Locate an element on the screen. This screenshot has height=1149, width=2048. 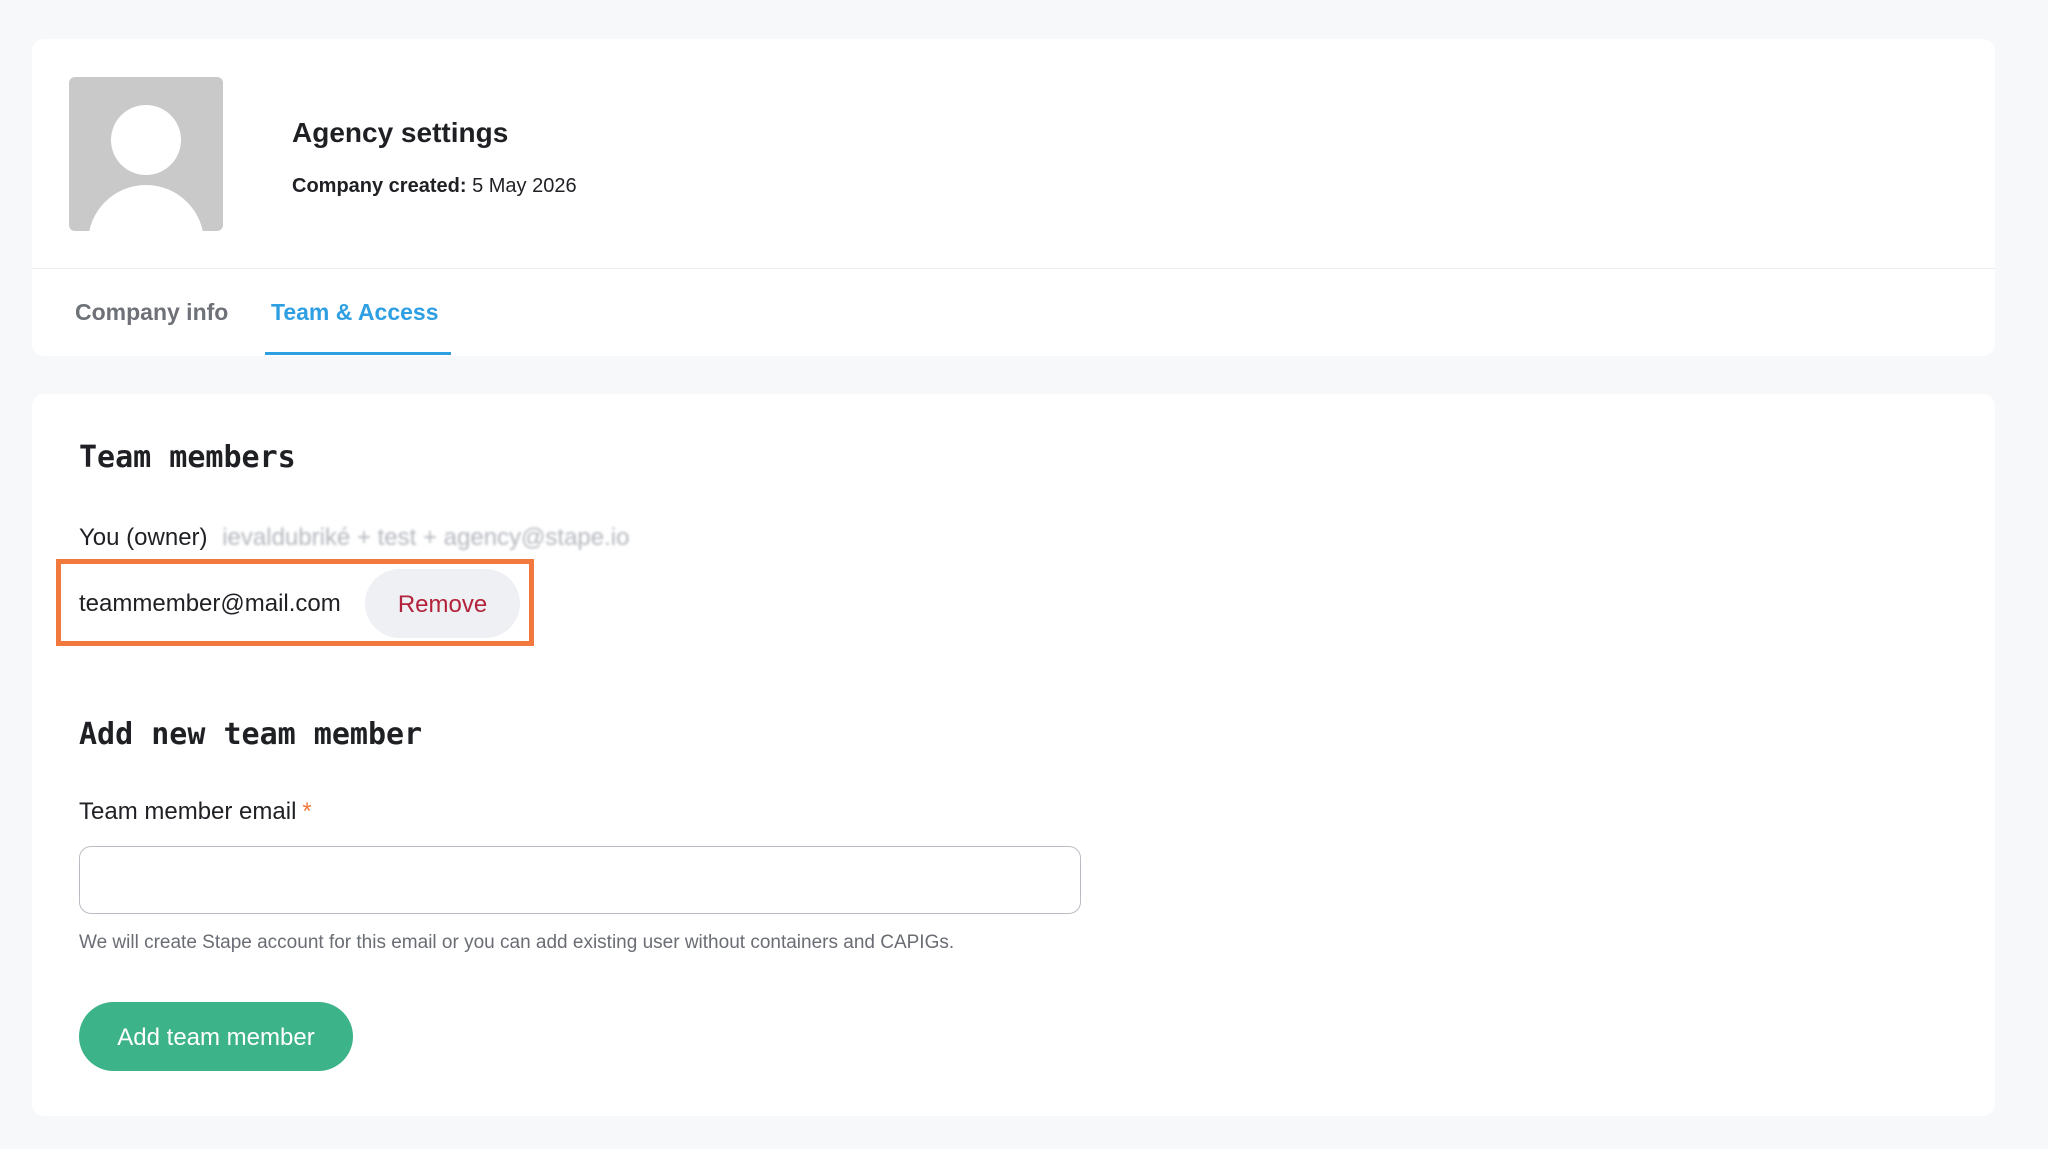
user-placeholder-icon is located at coordinates (146, 154).